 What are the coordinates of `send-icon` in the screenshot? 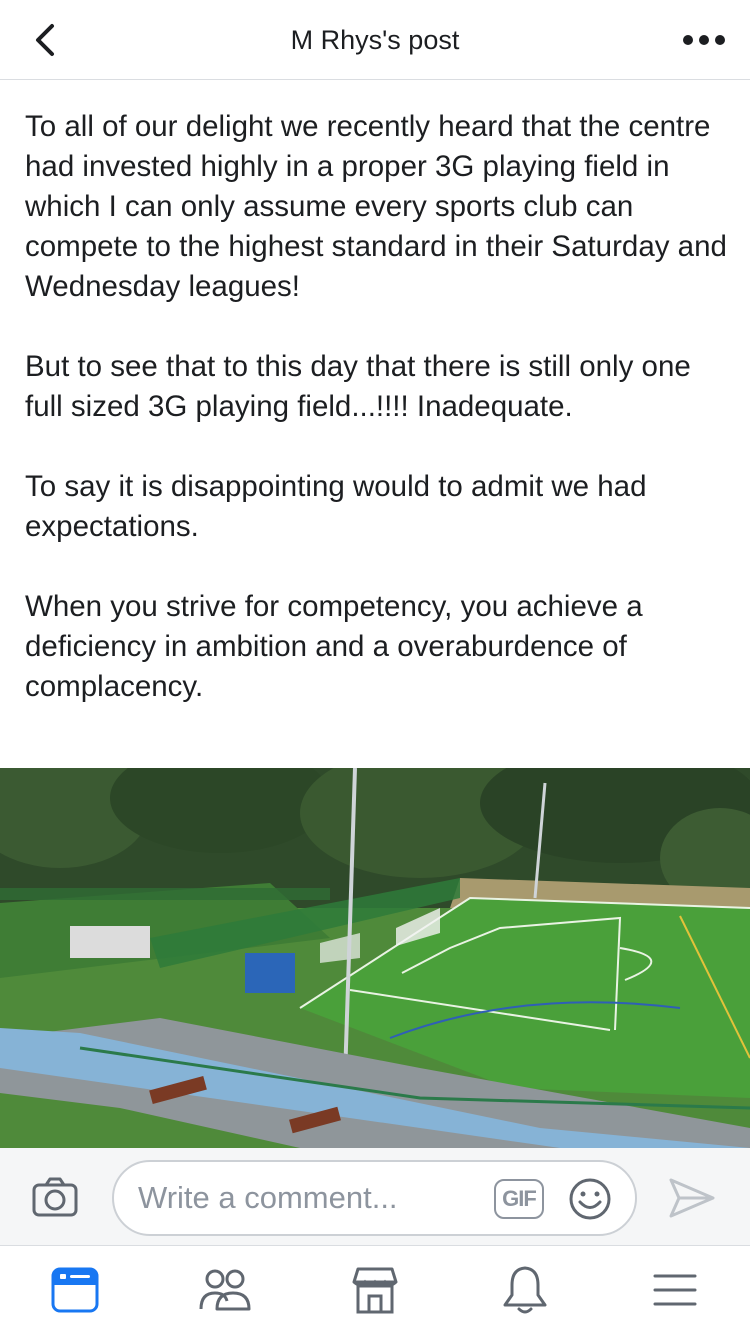 It's located at (692, 1198).